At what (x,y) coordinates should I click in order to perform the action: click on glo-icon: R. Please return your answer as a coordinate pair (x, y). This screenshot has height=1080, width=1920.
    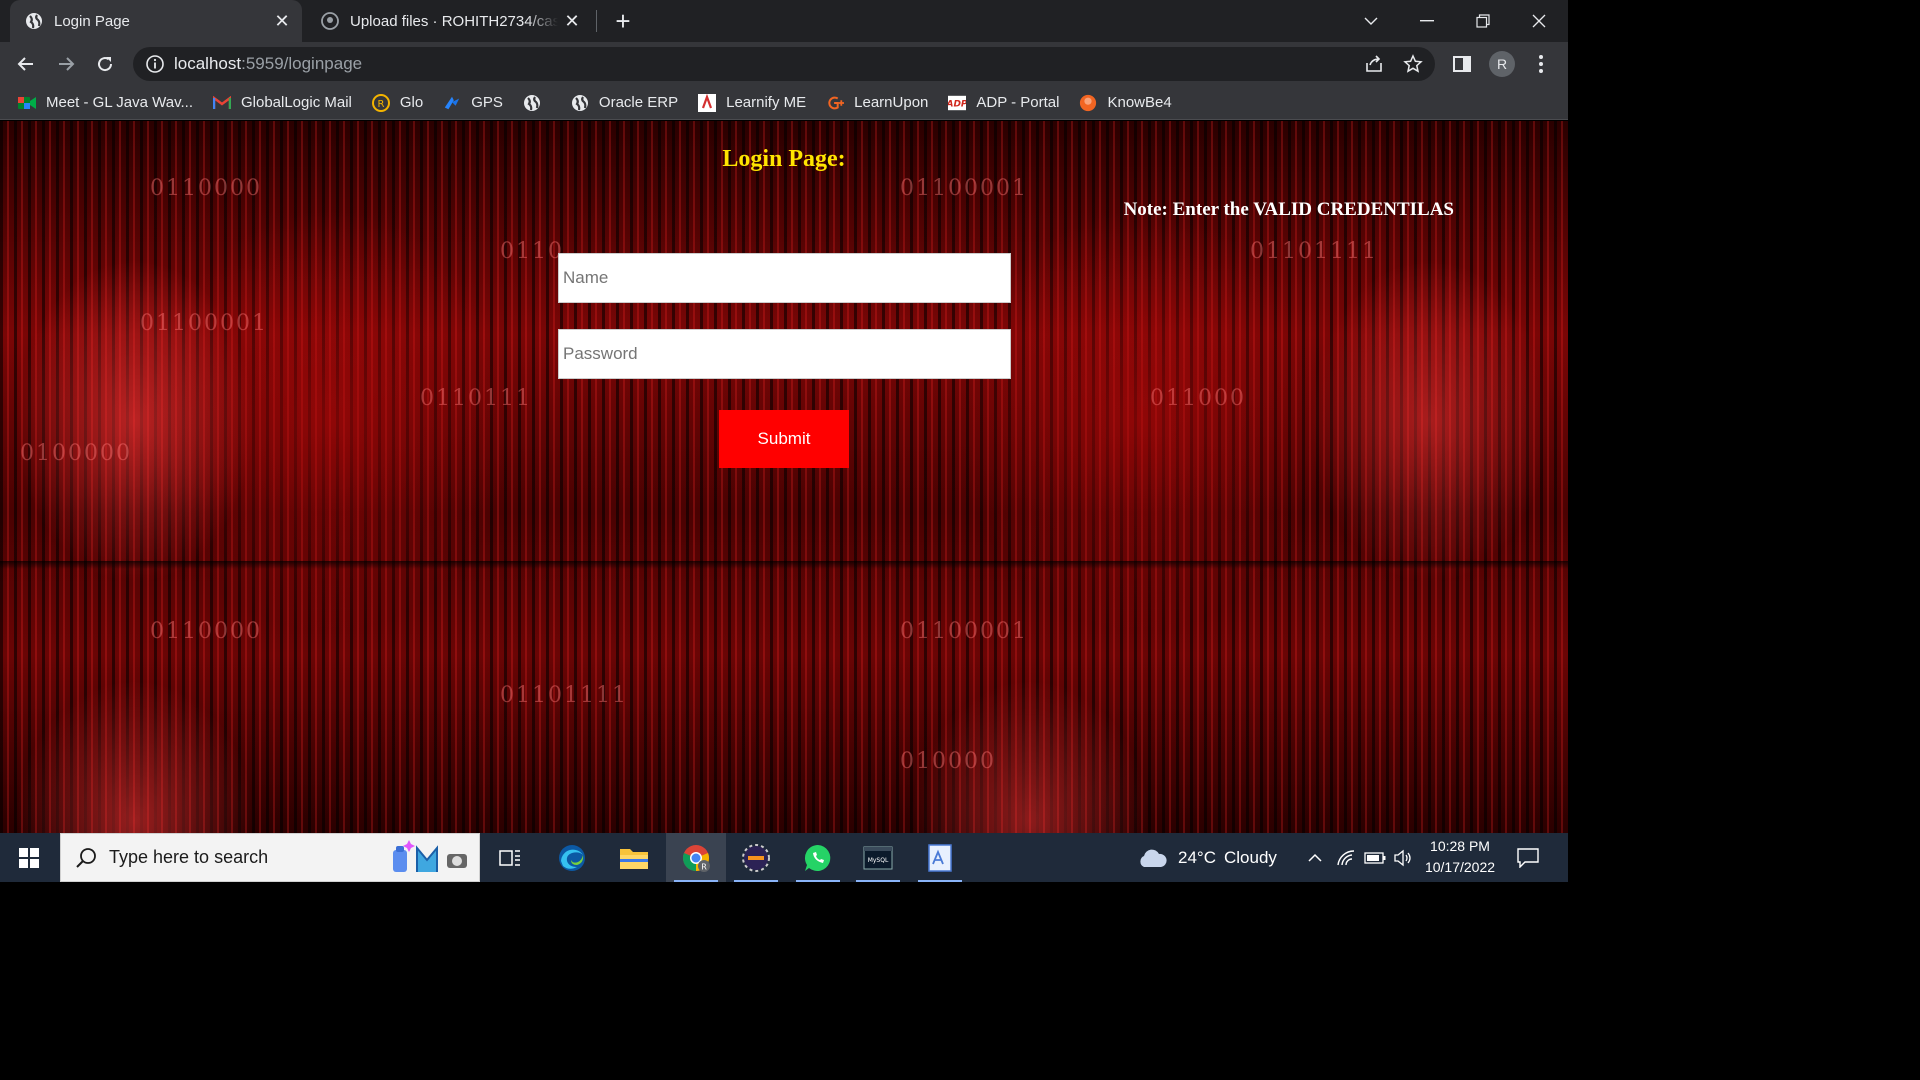
    Looking at the image, I should click on (380, 102).